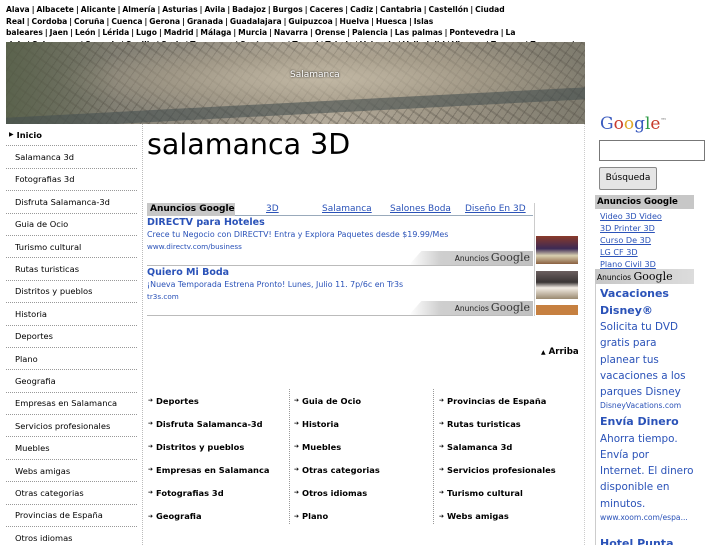  Describe the element at coordinates (34, 336) in the screenshot. I see `nav-item-label: Deportes` at that location.